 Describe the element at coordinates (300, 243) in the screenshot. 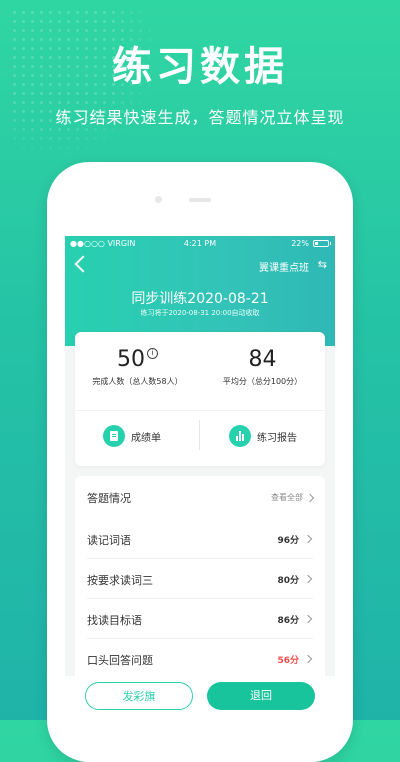

I see `battery-percent: 22%` at that location.